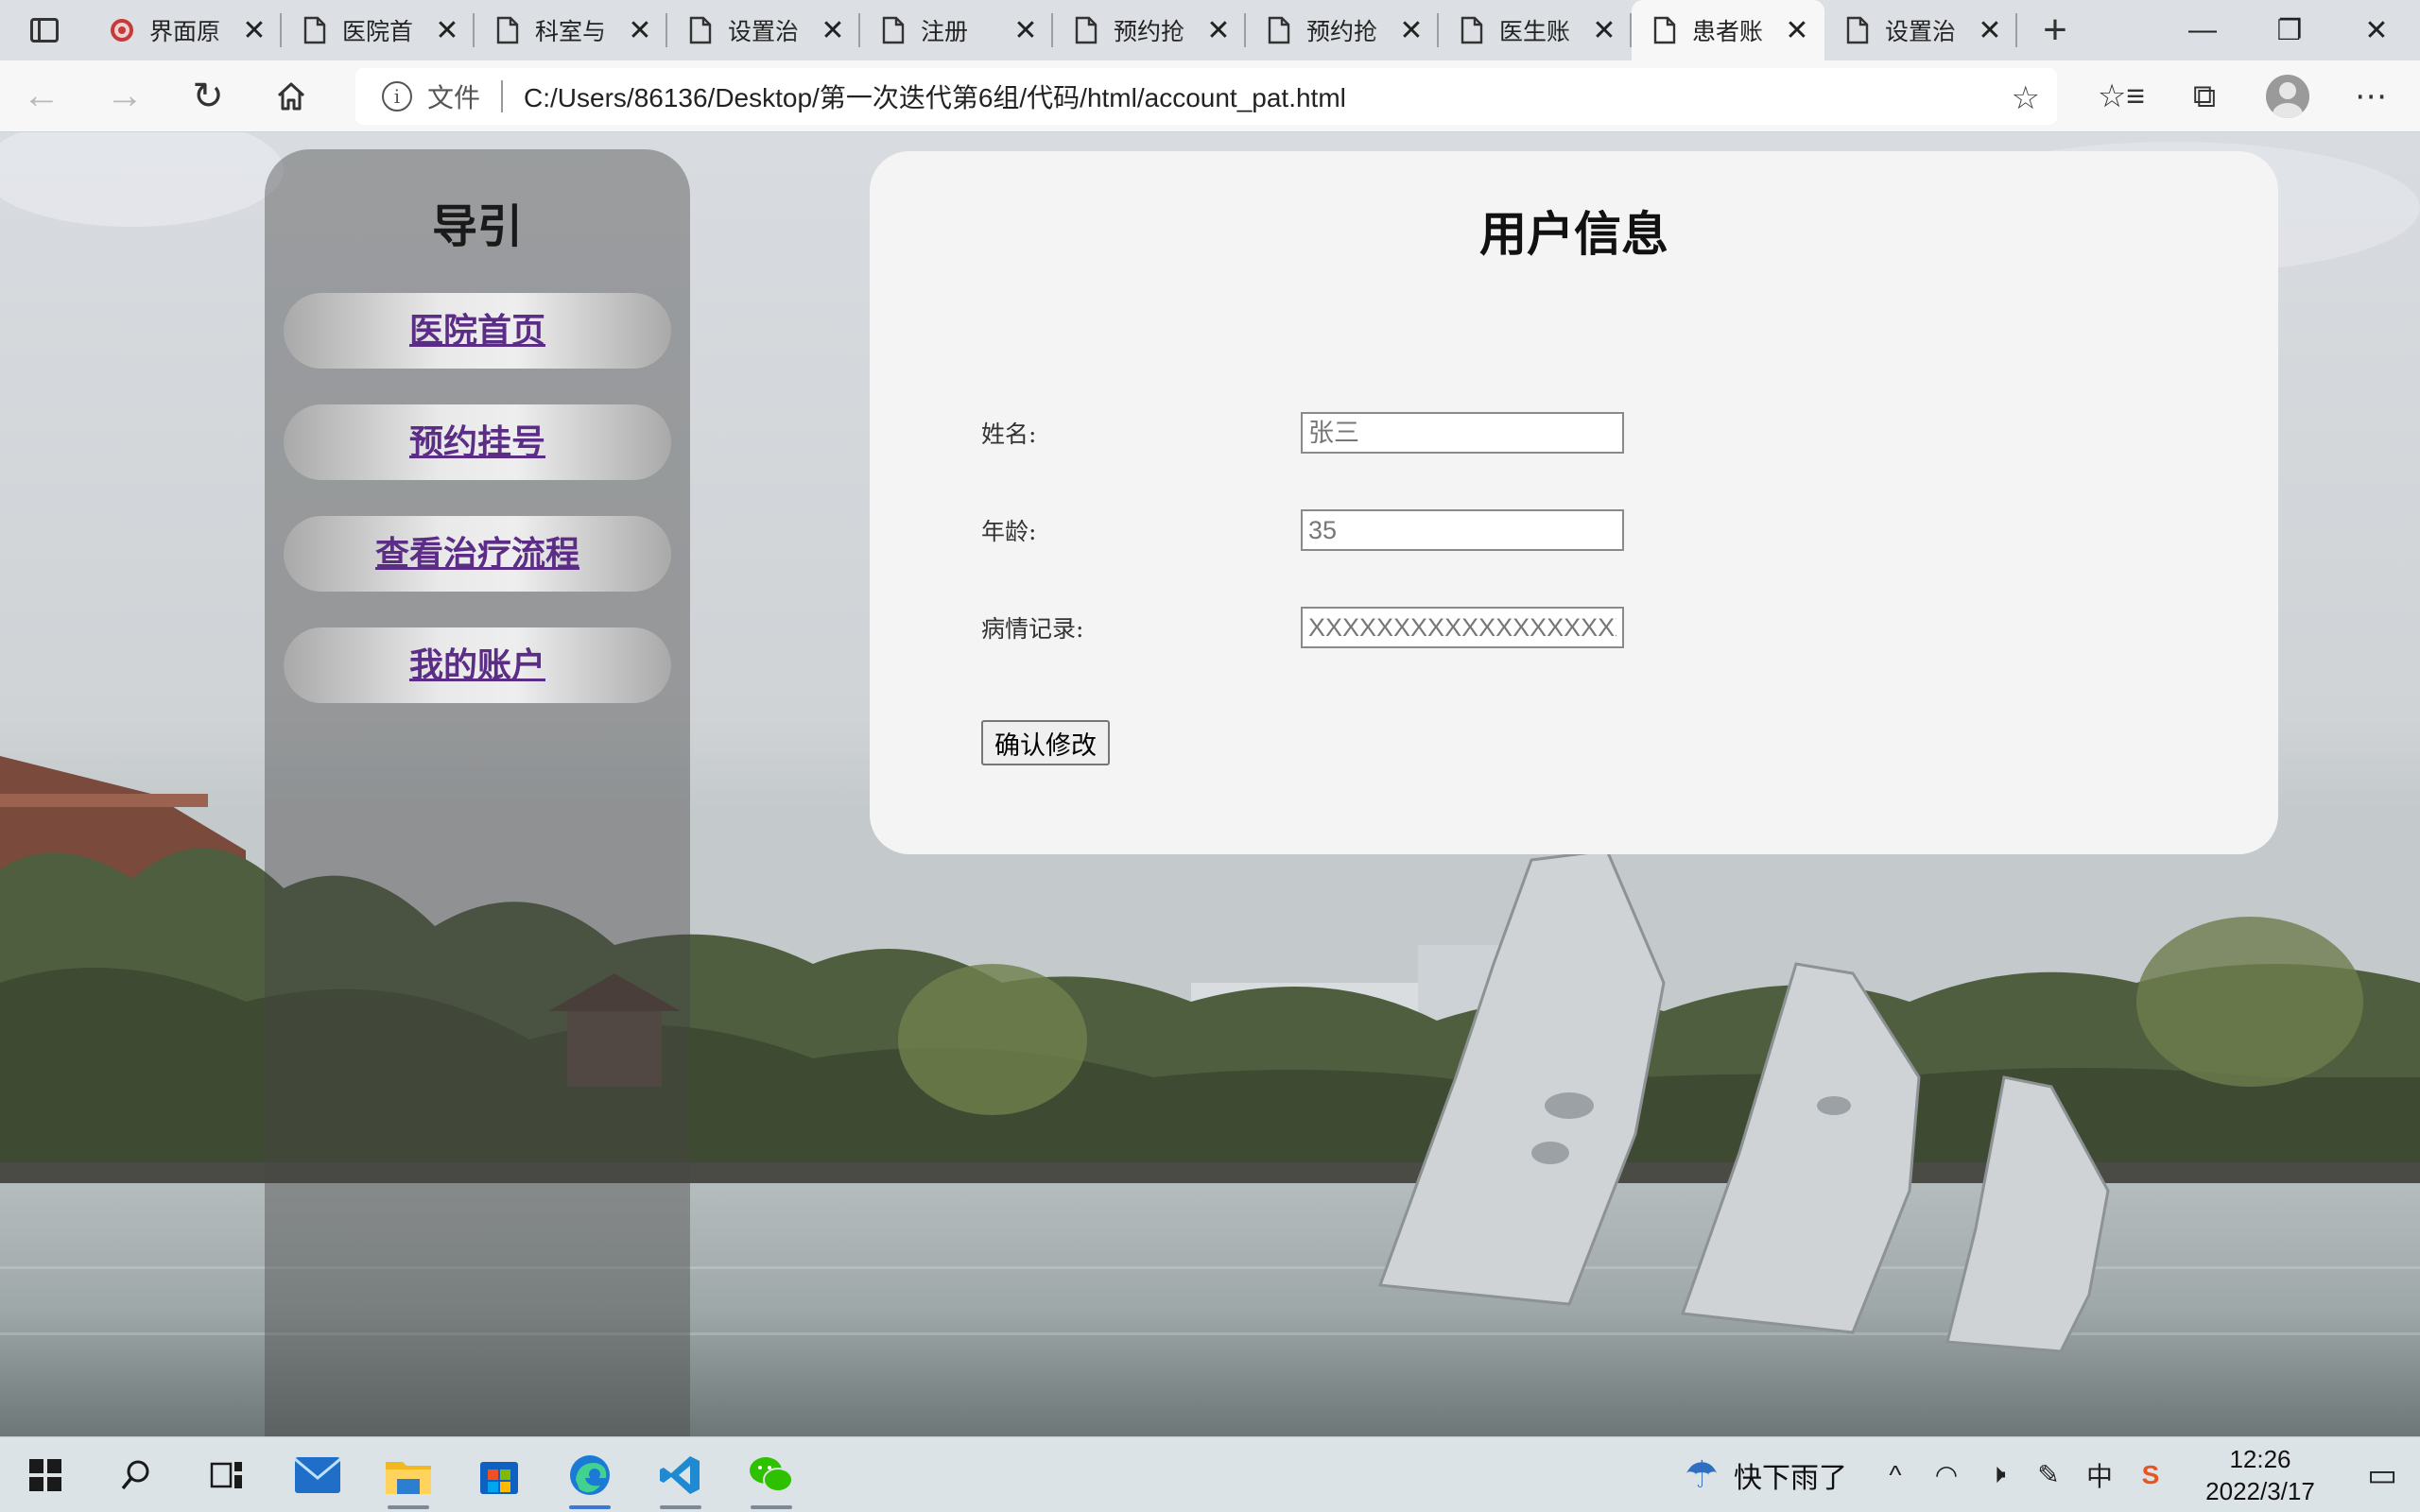 This screenshot has width=2420, height=1512. What do you see at coordinates (2150, 1475) in the screenshot?
I see `sogou-input-icon: S` at bounding box center [2150, 1475].